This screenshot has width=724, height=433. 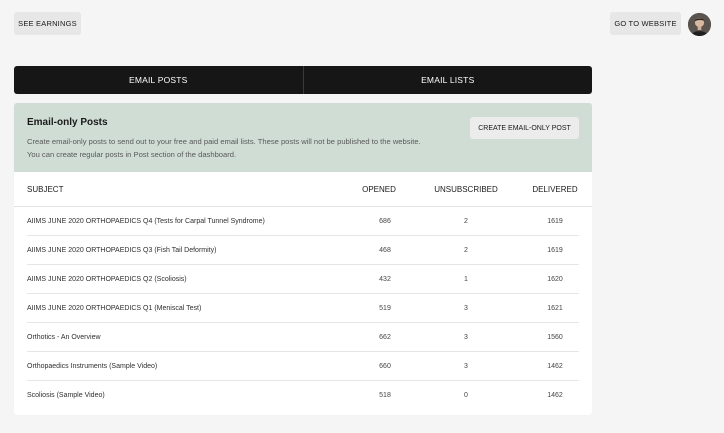 I want to click on row-opened: 468, so click(x=385, y=250).